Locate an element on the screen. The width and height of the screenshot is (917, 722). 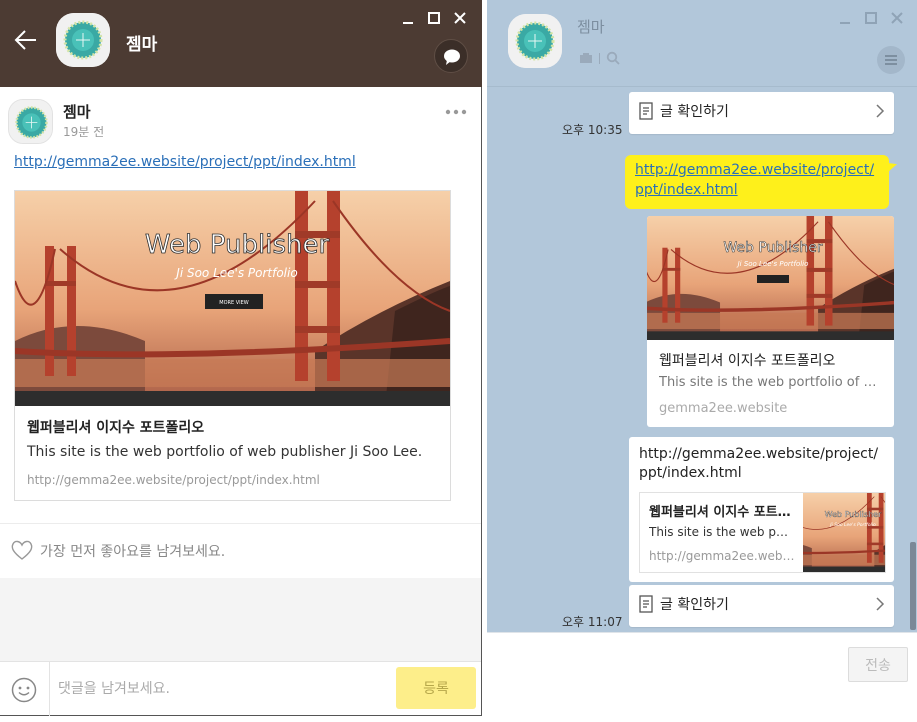
menu-button is located at coordinates (891, 60).